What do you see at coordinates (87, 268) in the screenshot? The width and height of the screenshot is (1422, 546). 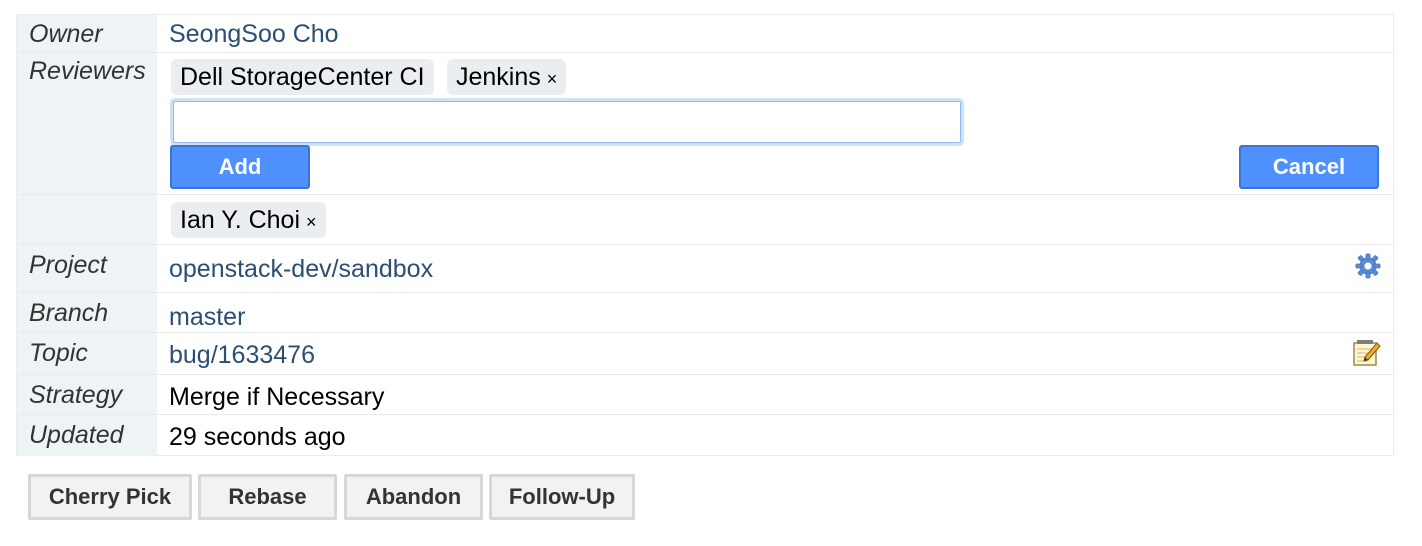 I see `project-label: Project` at bounding box center [87, 268].